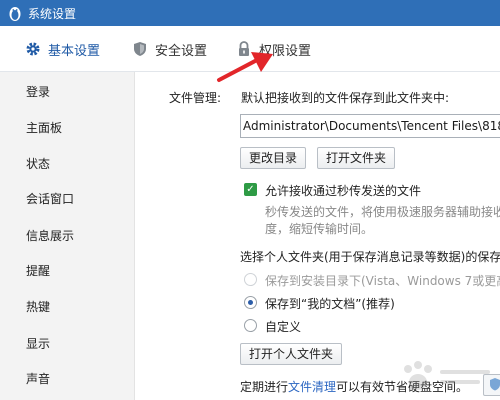 The image size is (500, 400). What do you see at coordinates (382, 212) in the screenshot?
I see `second-transfer-hint-line1: 秒传发送的文件，将使用极速服务器辅助接收` at bounding box center [382, 212].